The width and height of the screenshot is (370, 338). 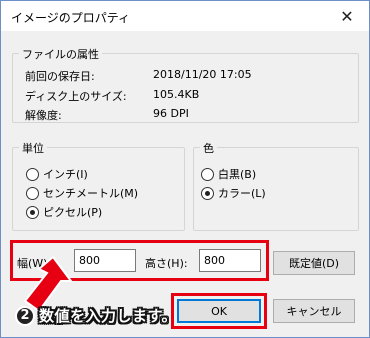 I want to click on instruction-text: 数値を入力します。, so click(x=108, y=316).